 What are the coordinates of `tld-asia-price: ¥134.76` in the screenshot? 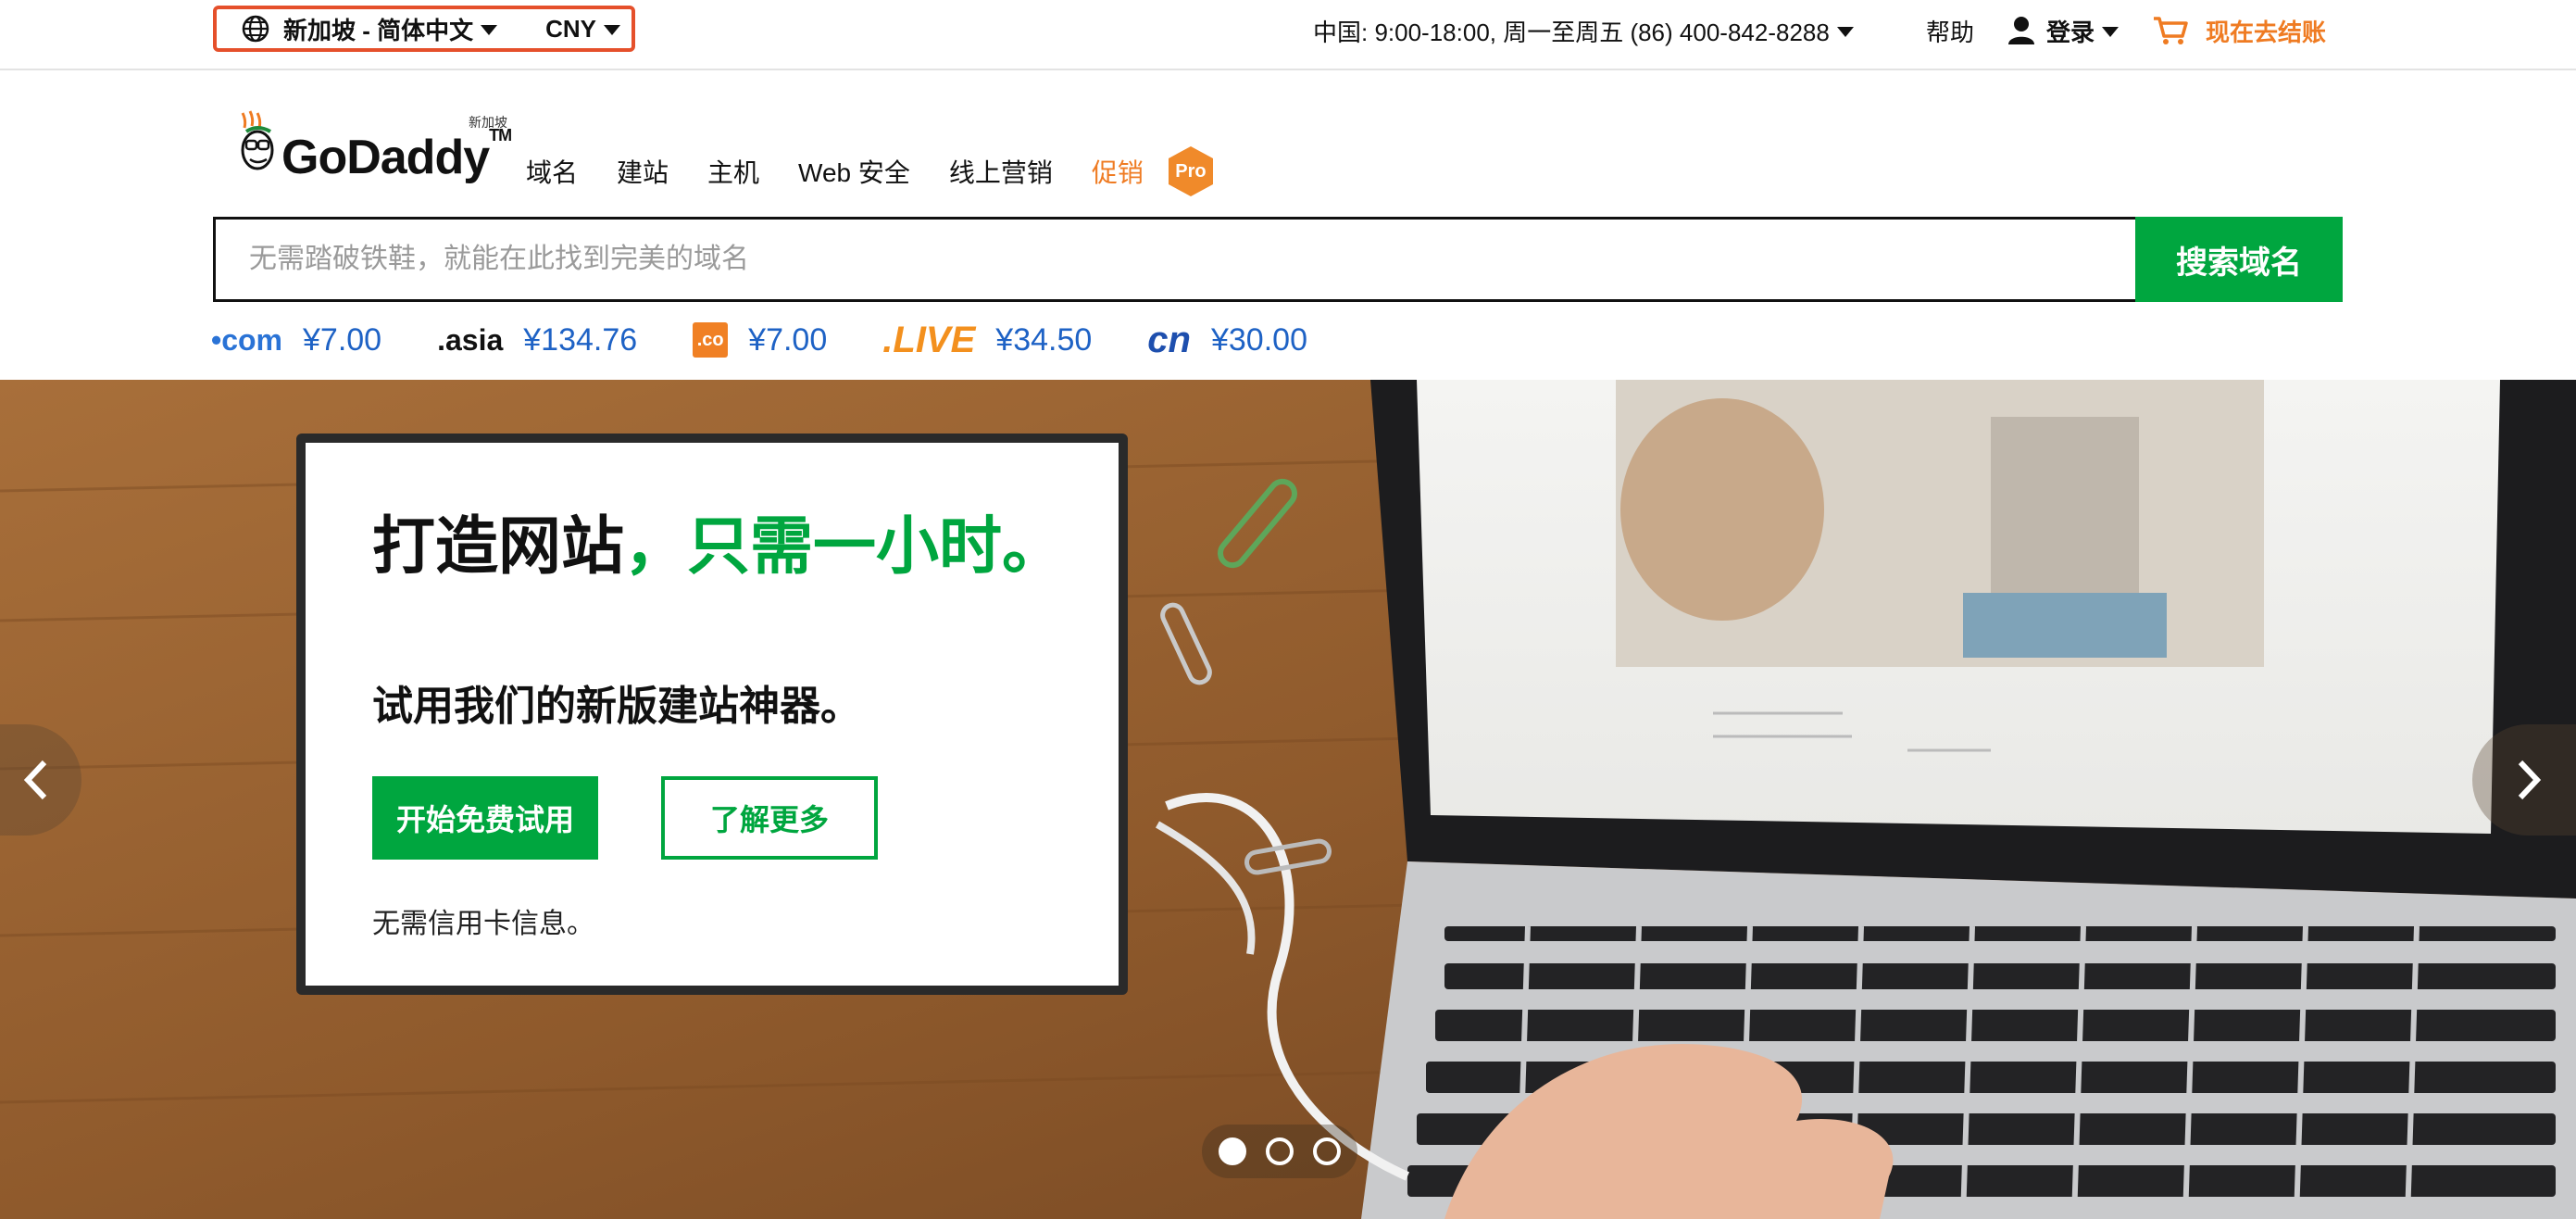 It's located at (580, 339).